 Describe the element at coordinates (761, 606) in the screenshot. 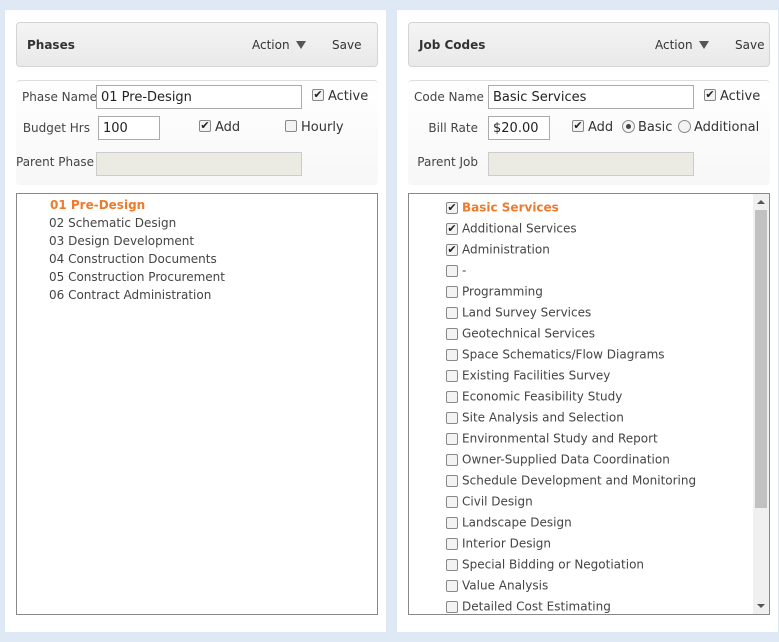

I see `scroll-down-icon` at that location.